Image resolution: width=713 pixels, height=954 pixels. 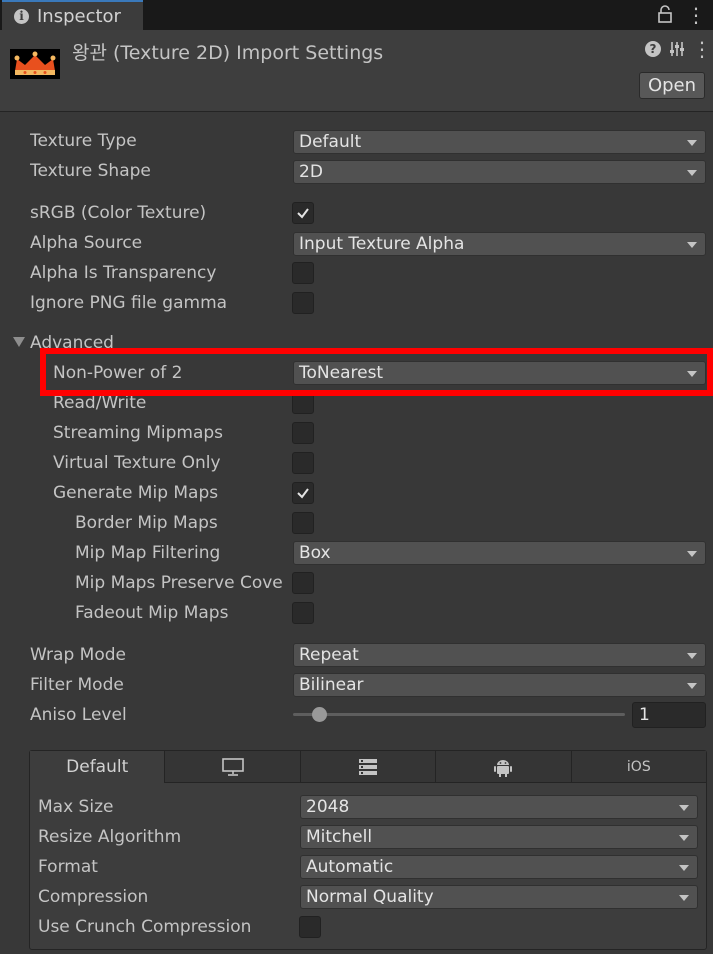 What do you see at coordinates (330, 142) in the screenshot?
I see `texture-type-value: Default` at bounding box center [330, 142].